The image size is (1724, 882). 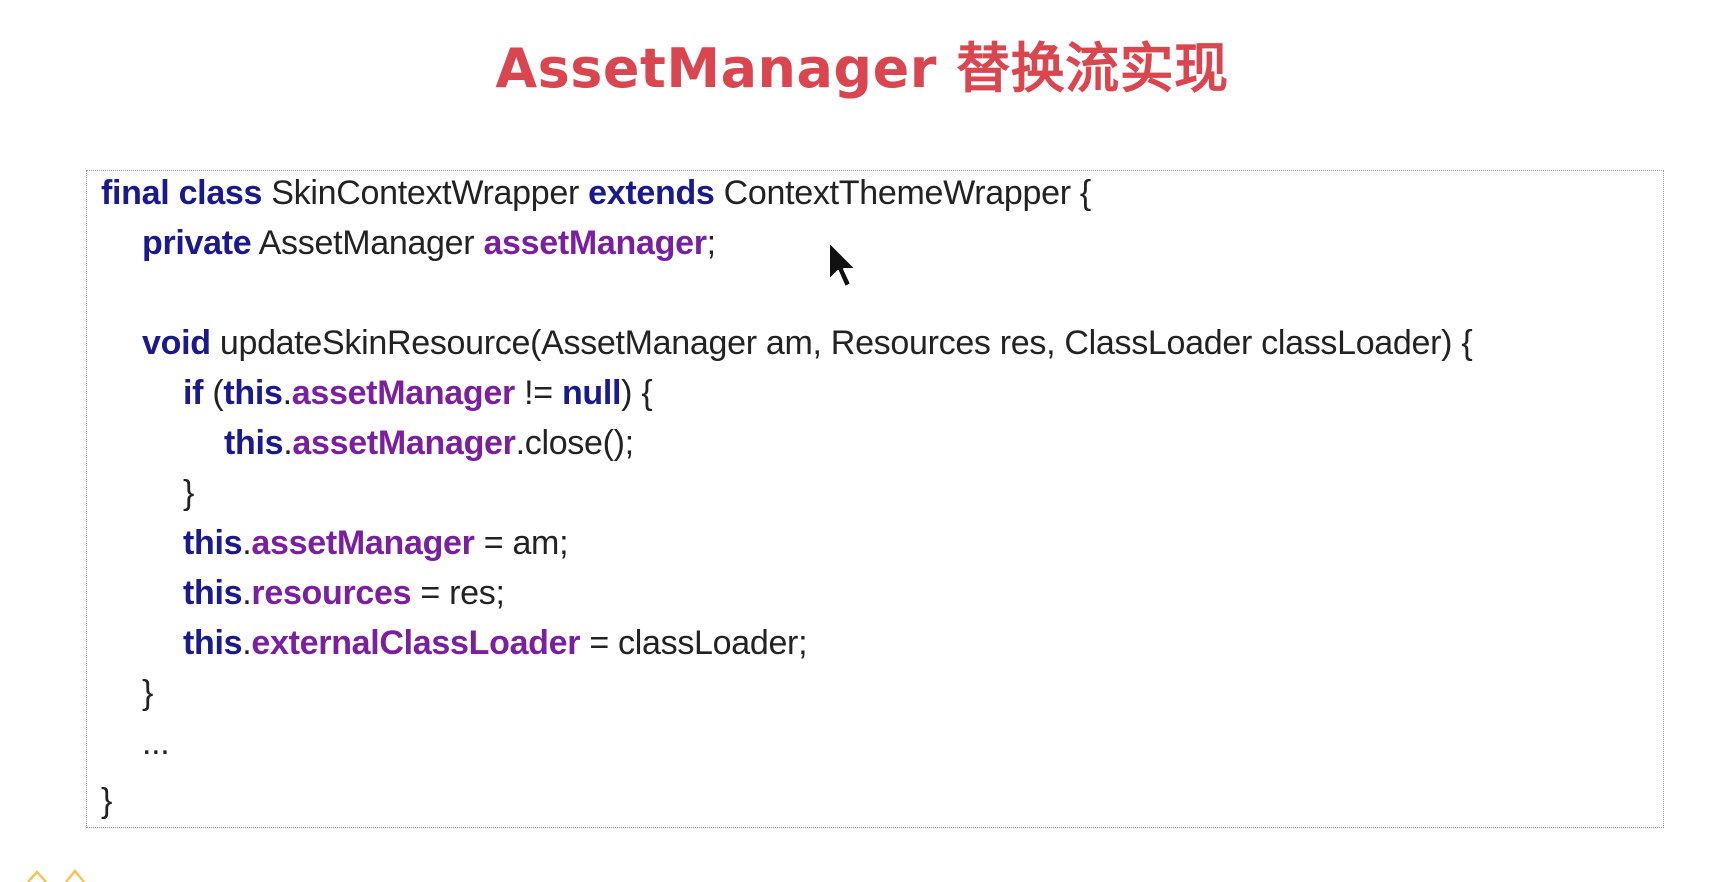 I want to click on code-keyword: null, so click(x=591, y=393).